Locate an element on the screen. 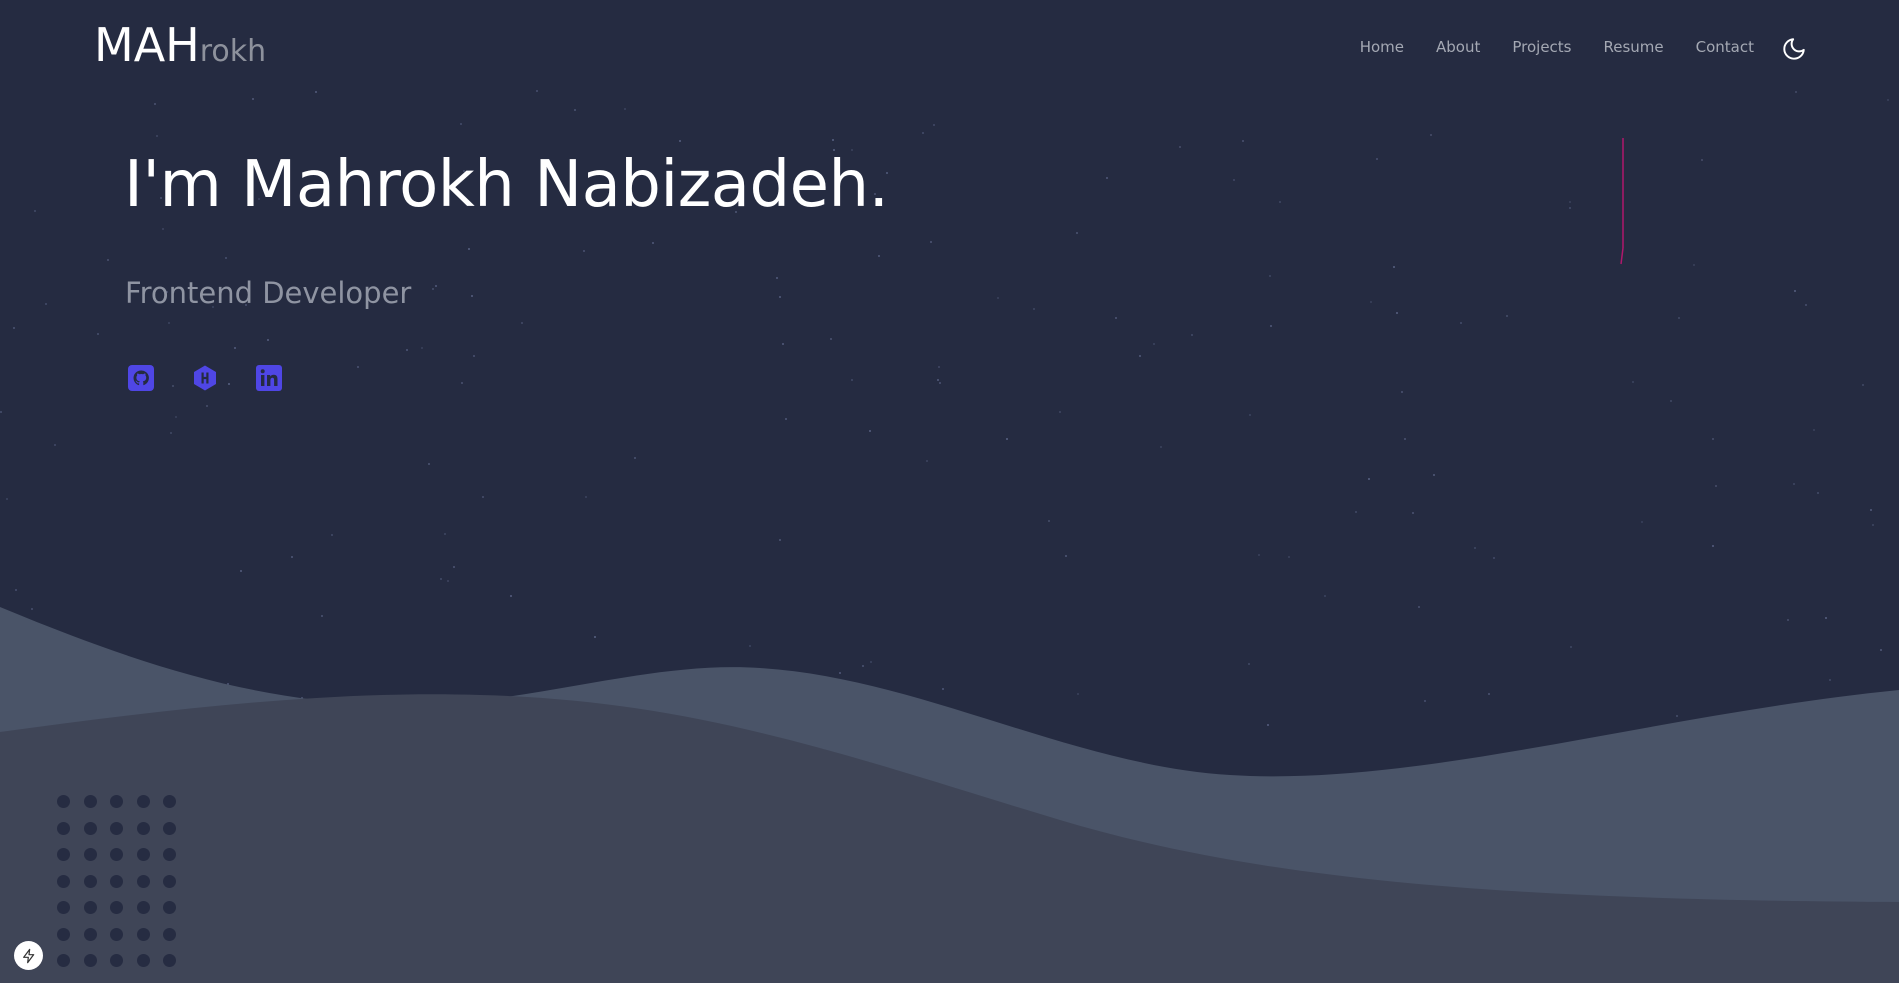 This screenshot has width=1899, height=983. nav-link-contact: Contact is located at coordinates (1725, 47).